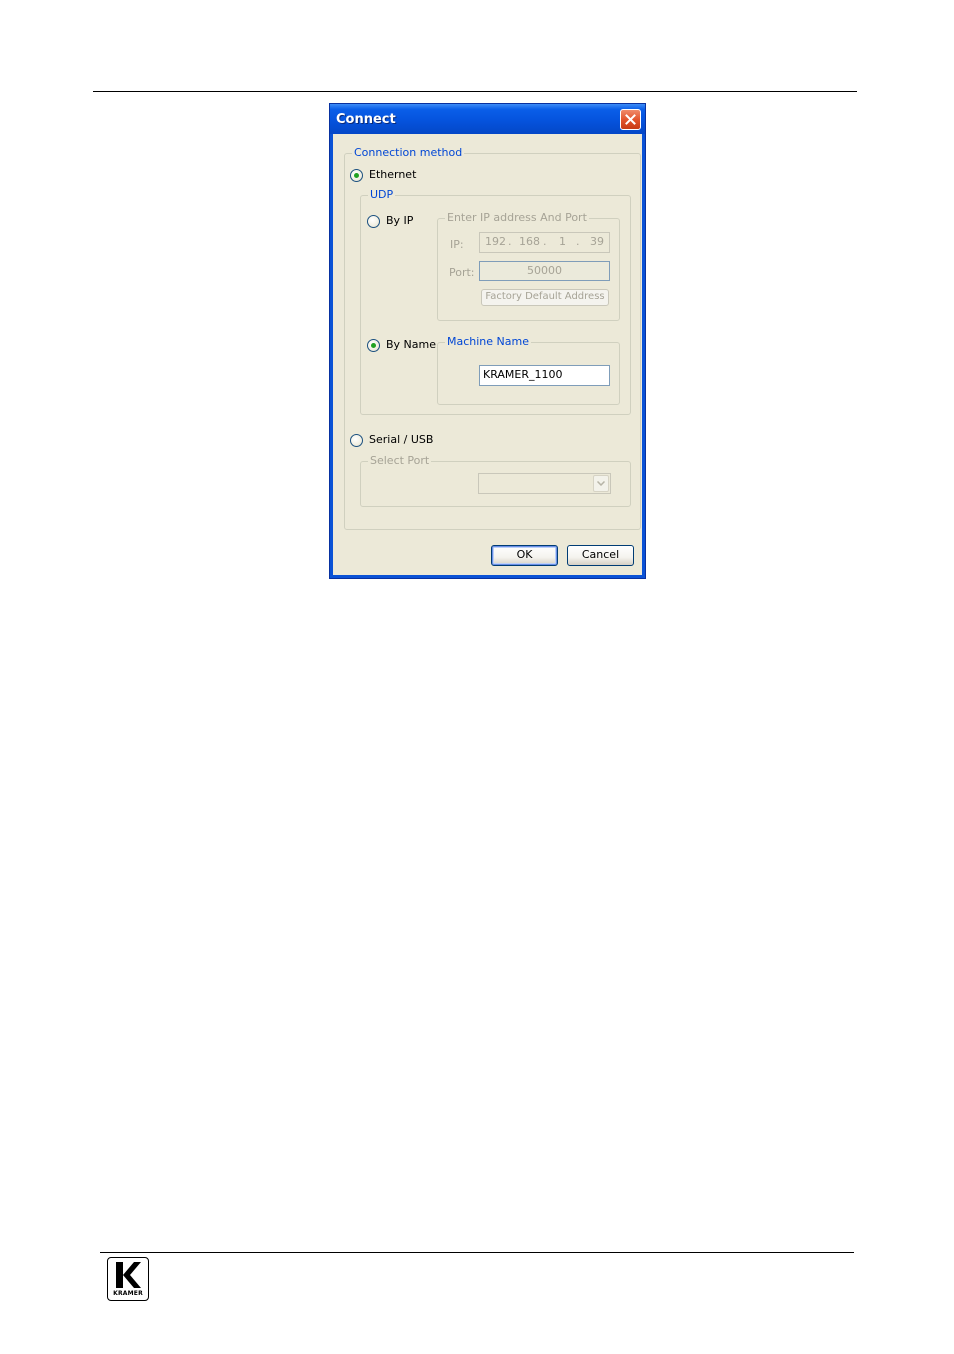  I want to click on machine-name-input: KRAMER_1100, so click(544, 375).